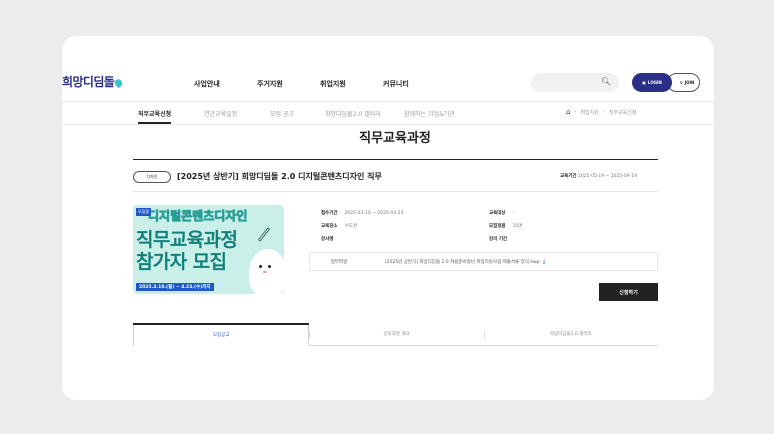  I want to click on info-location: 교육장소 수도권, so click(339, 226).